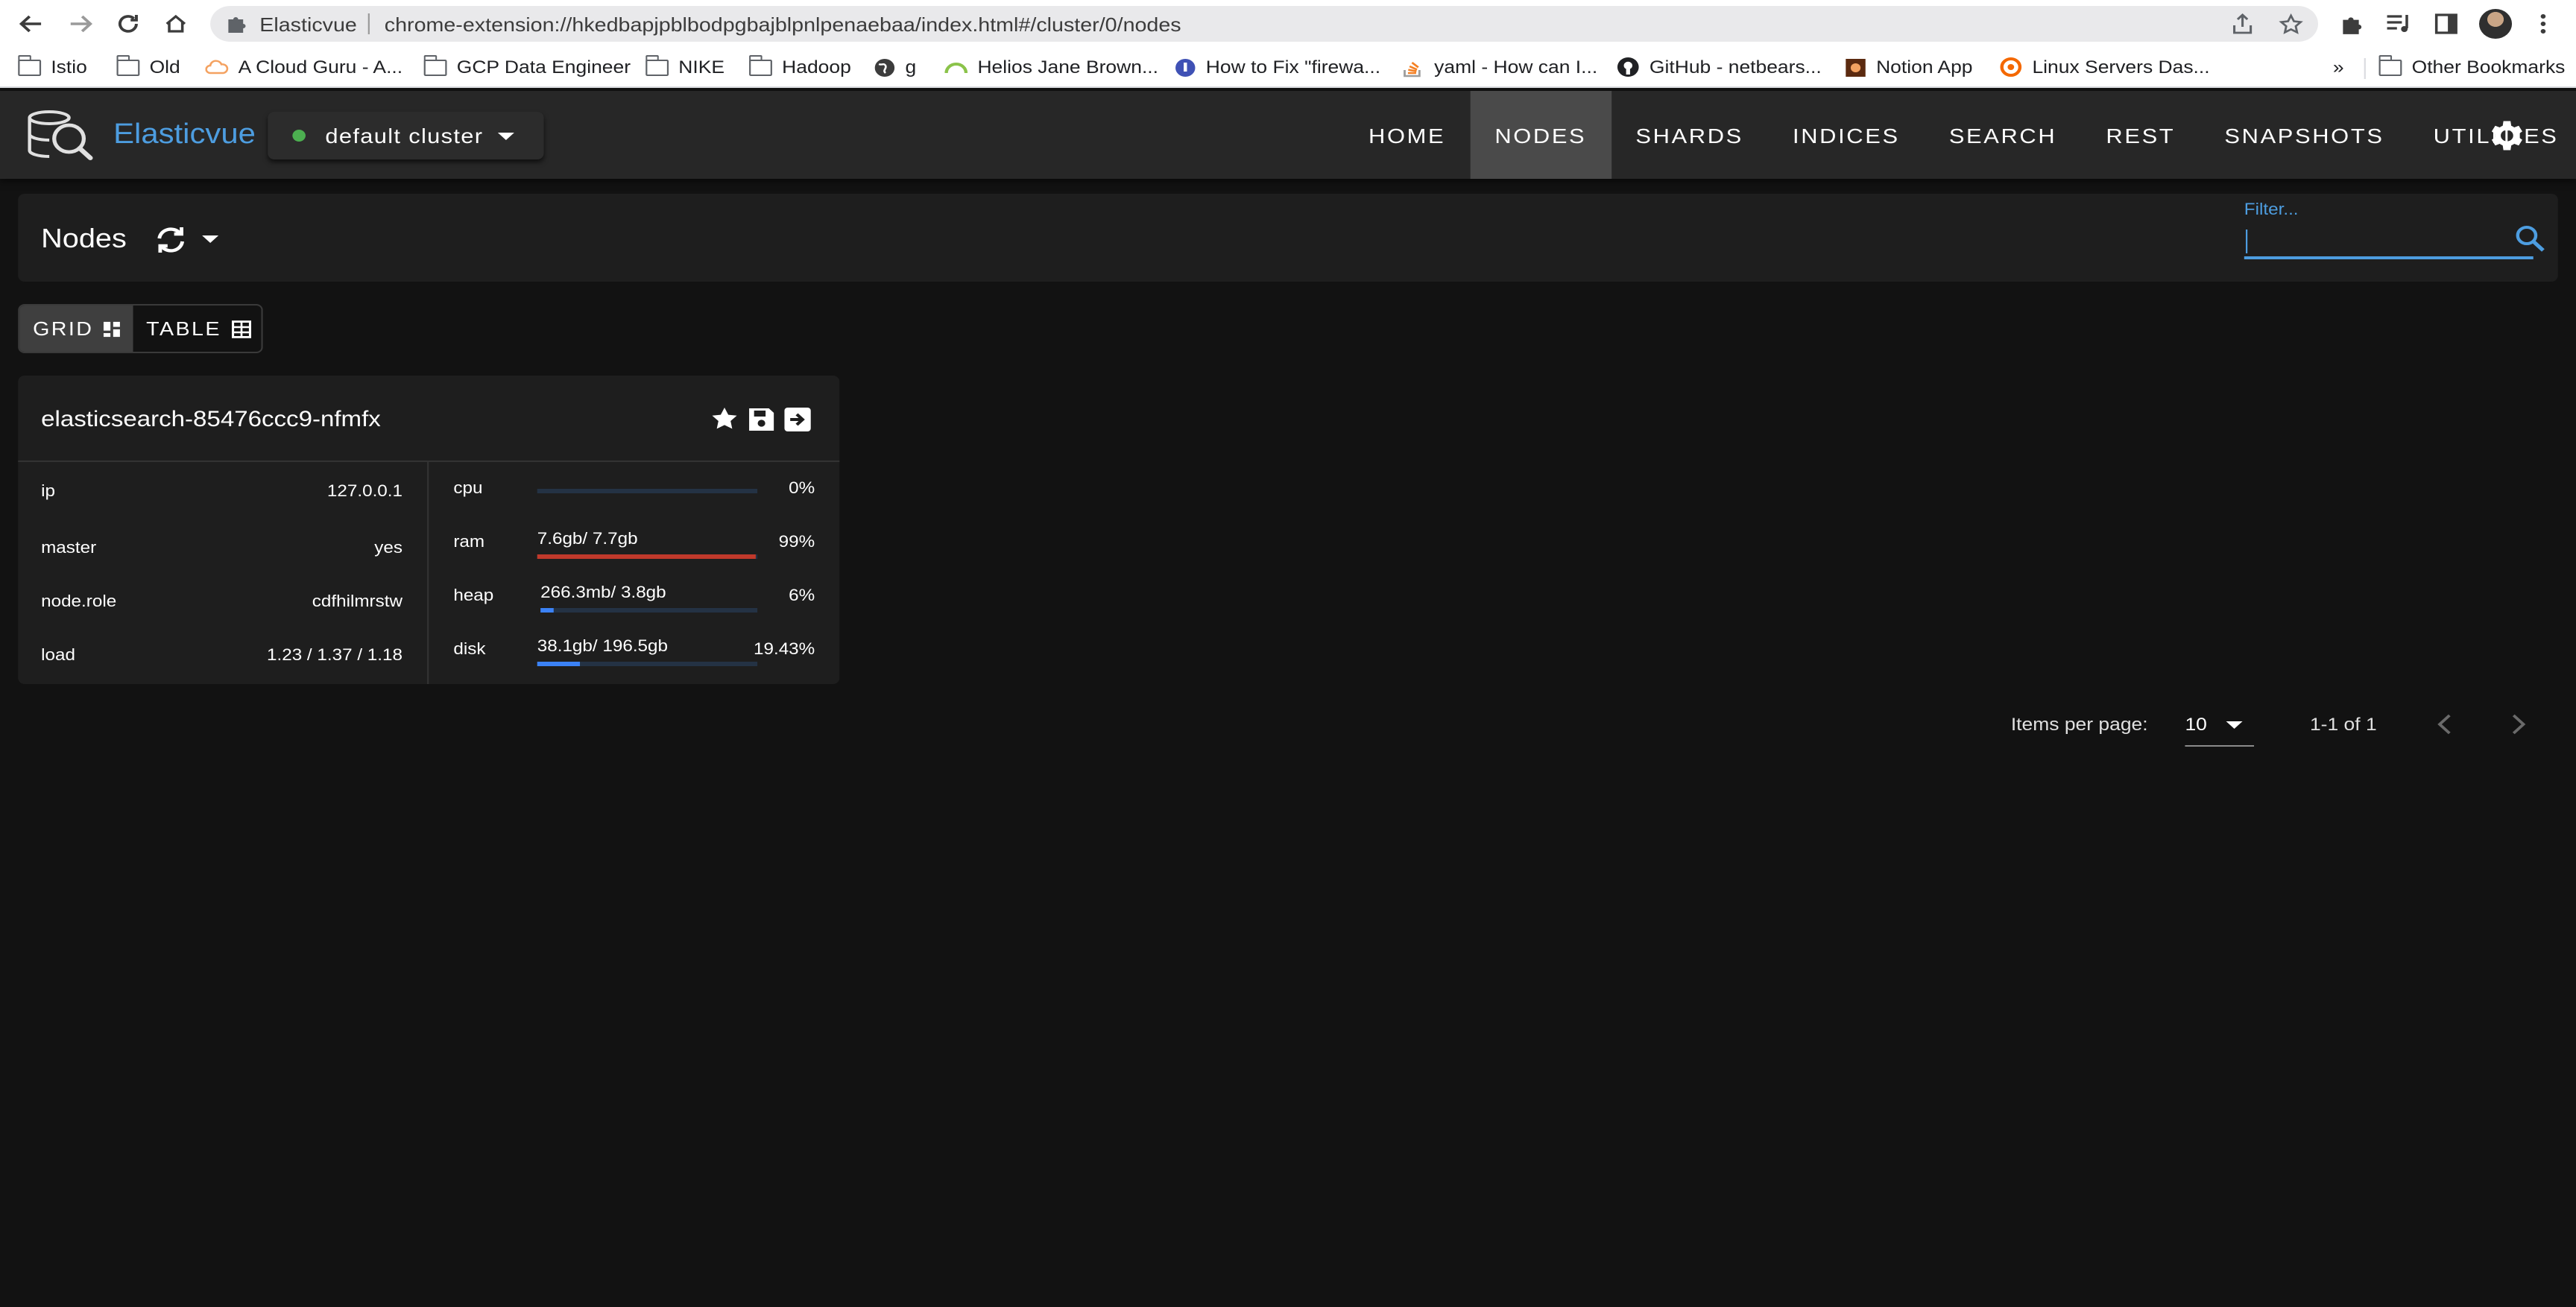 This screenshot has height=1307, width=2576. I want to click on extension-puzzle-icon, so click(236, 27).